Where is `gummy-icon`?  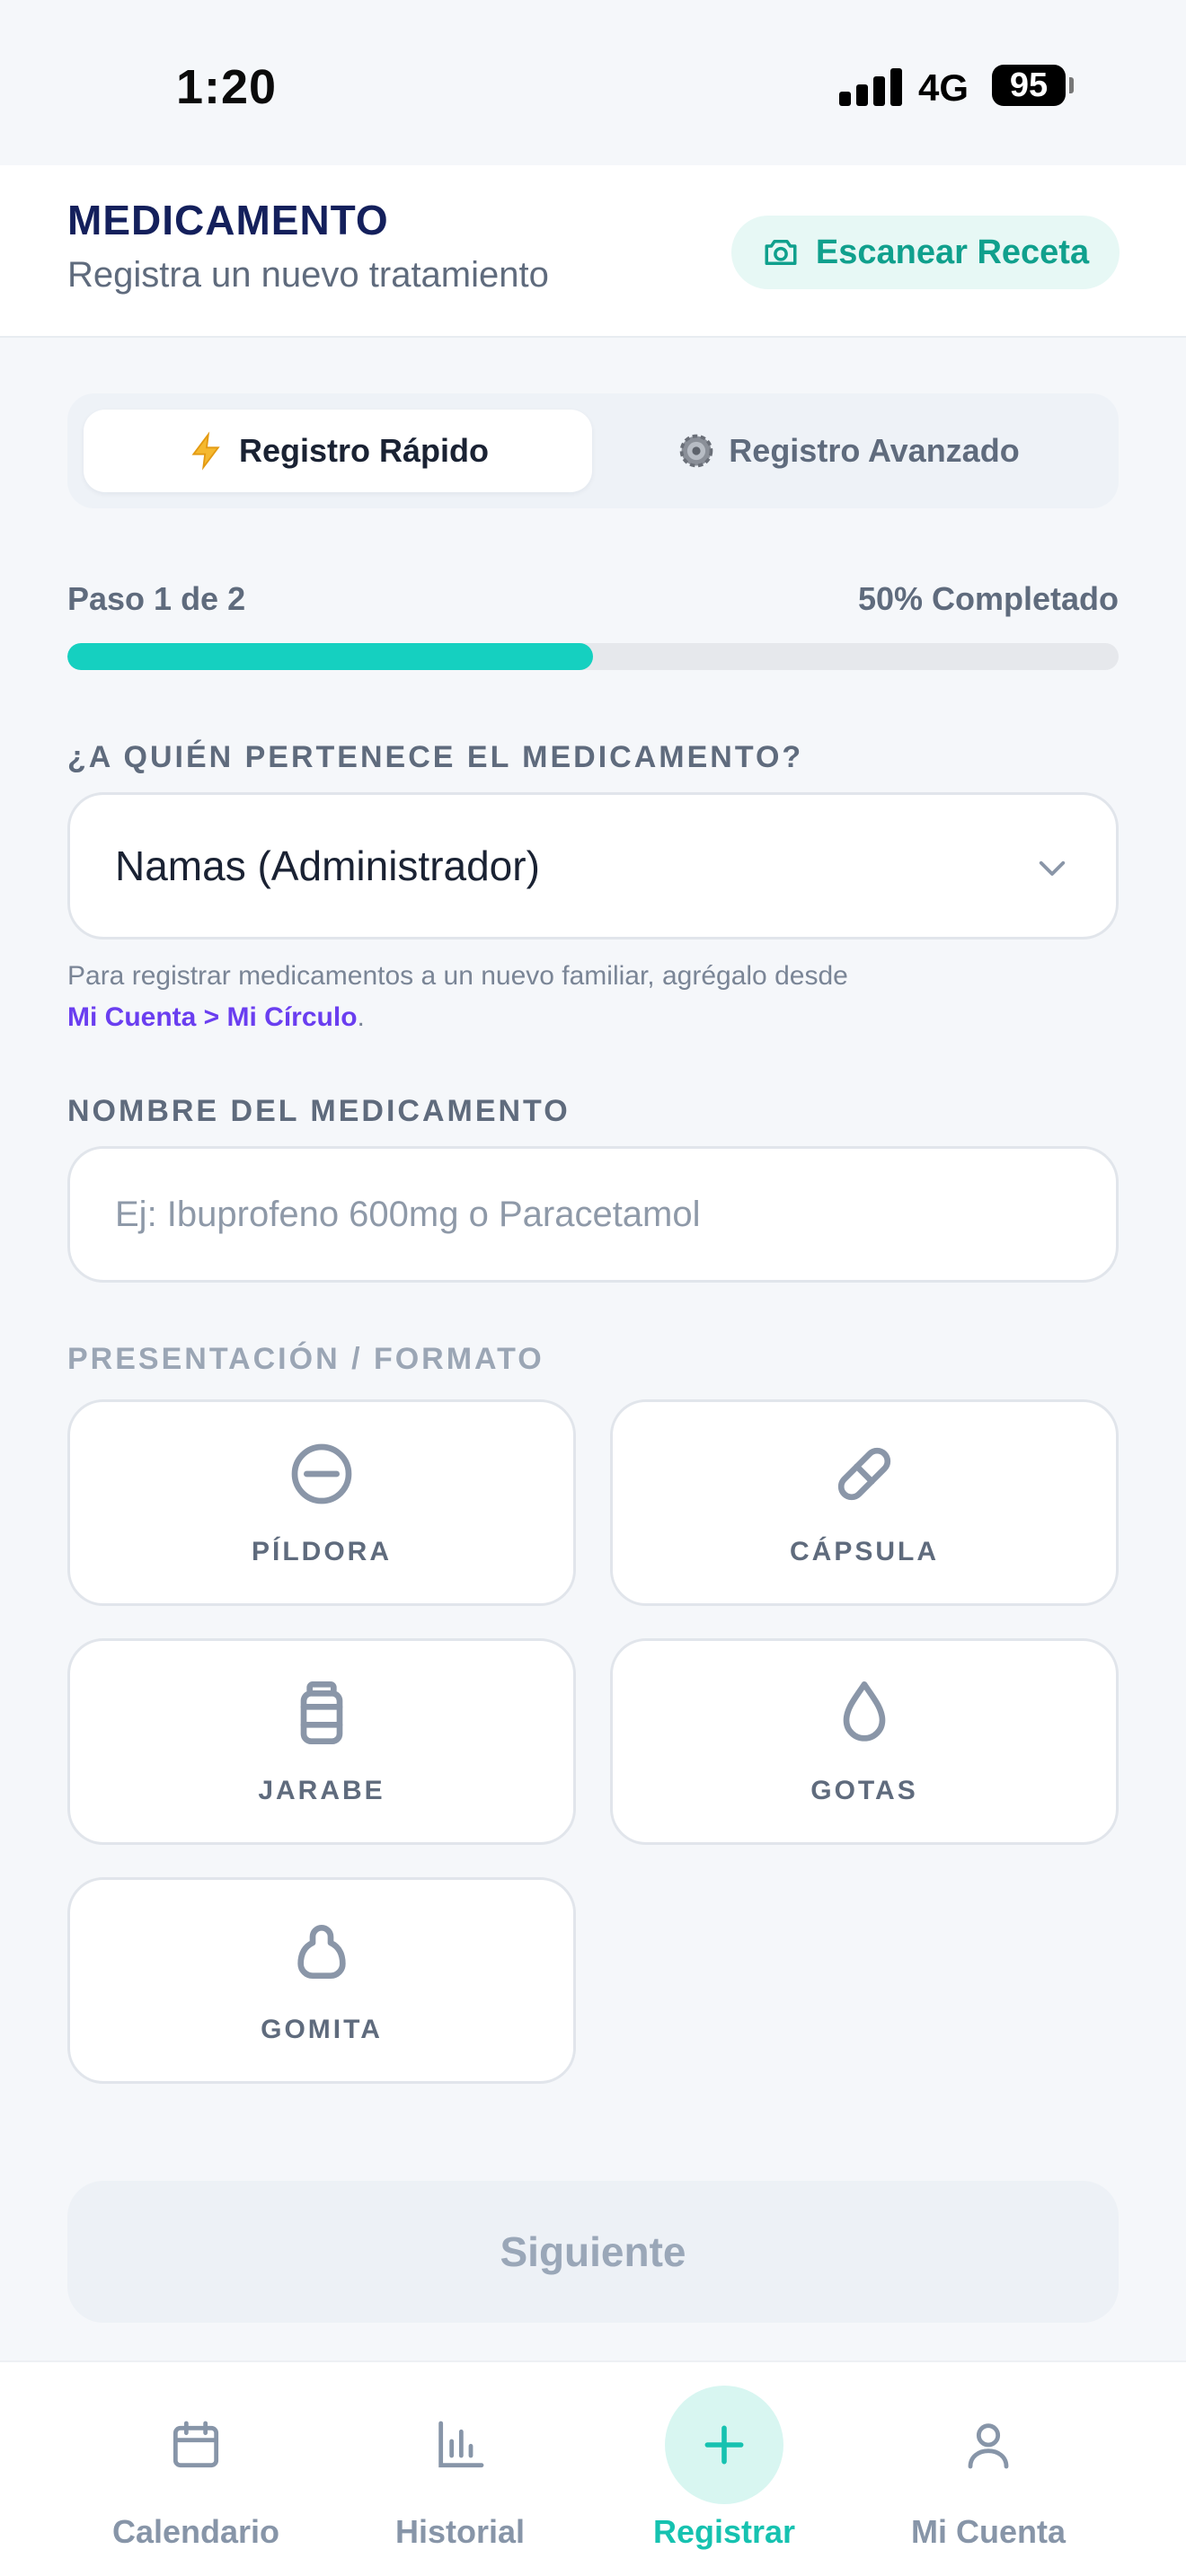
gummy-icon is located at coordinates (321, 1952).